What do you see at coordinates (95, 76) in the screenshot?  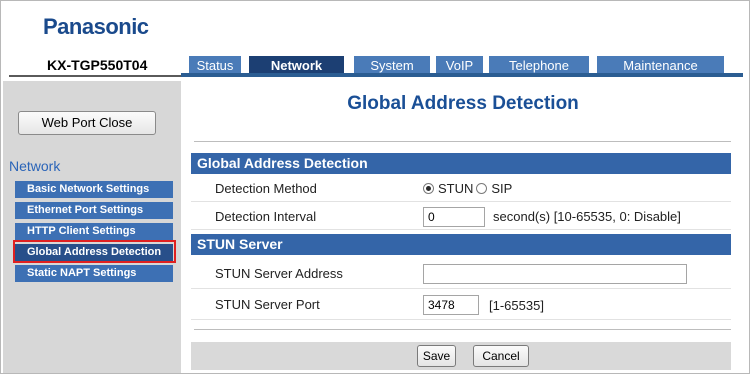 I see `header-divider` at bounding box center [95, 76].